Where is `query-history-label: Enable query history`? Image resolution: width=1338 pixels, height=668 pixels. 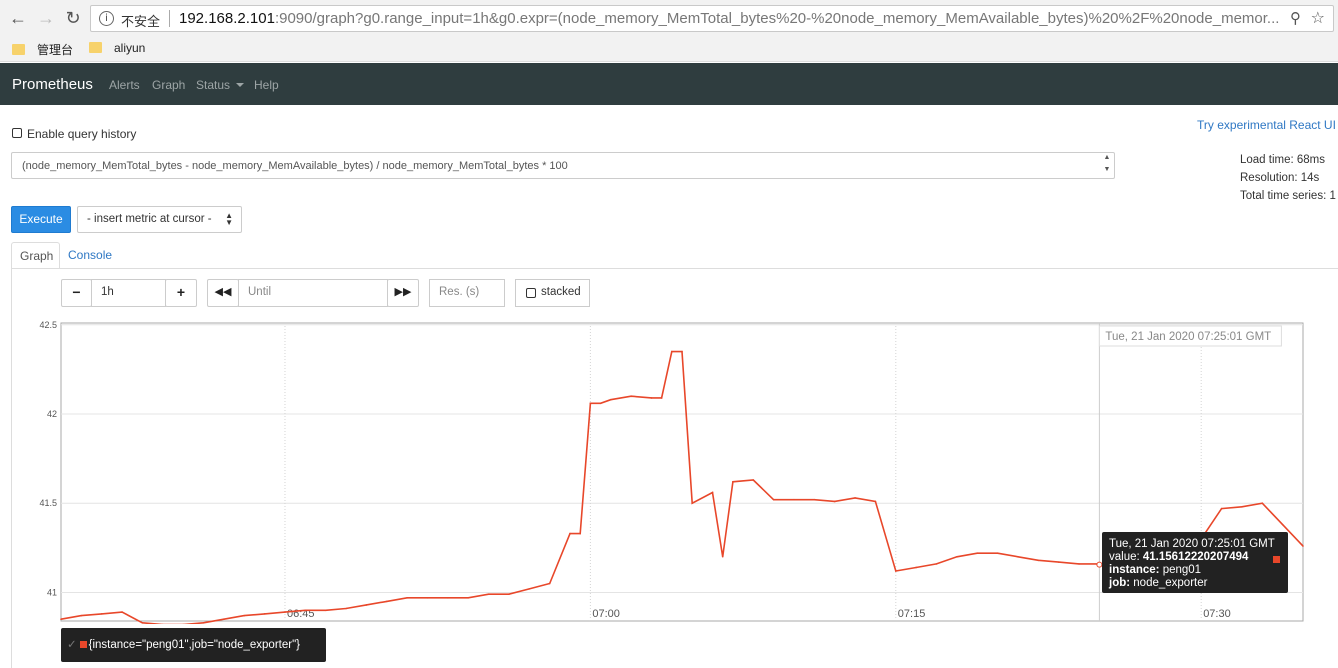
query-history-label: Enable query history is located at coordinates (82, 134).